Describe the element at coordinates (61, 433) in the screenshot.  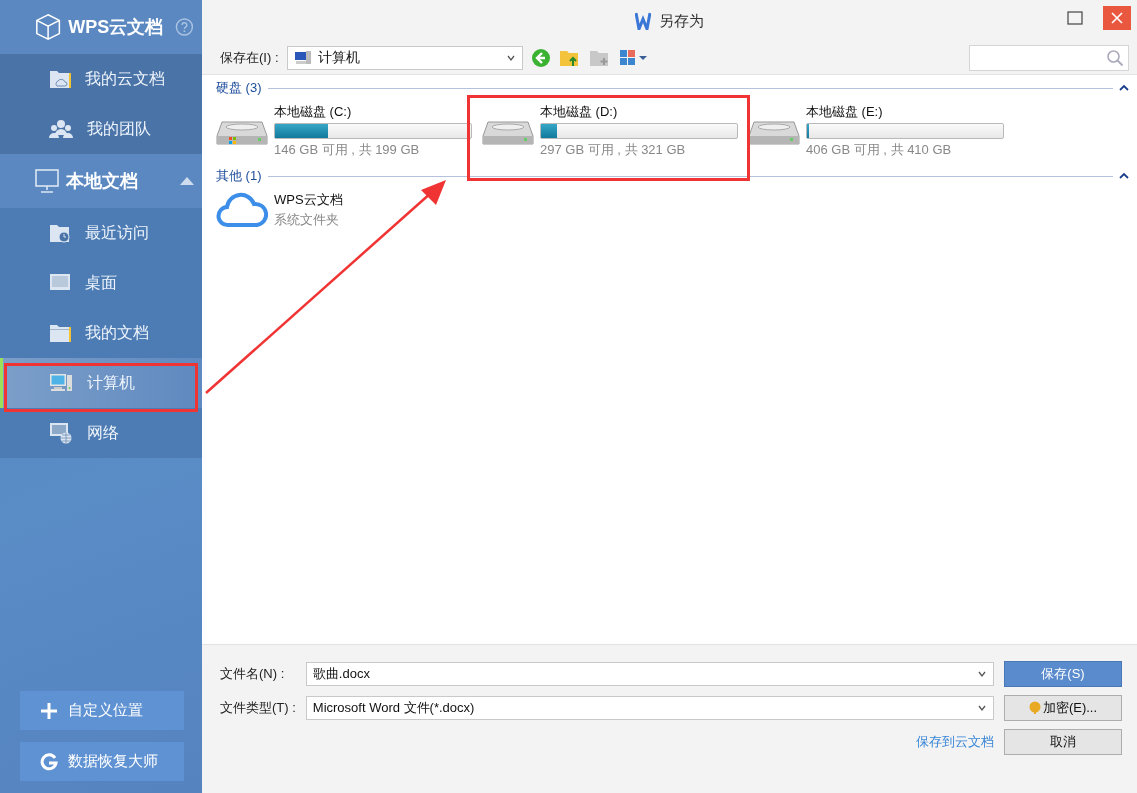
I see `network-computer-icon` at that location.